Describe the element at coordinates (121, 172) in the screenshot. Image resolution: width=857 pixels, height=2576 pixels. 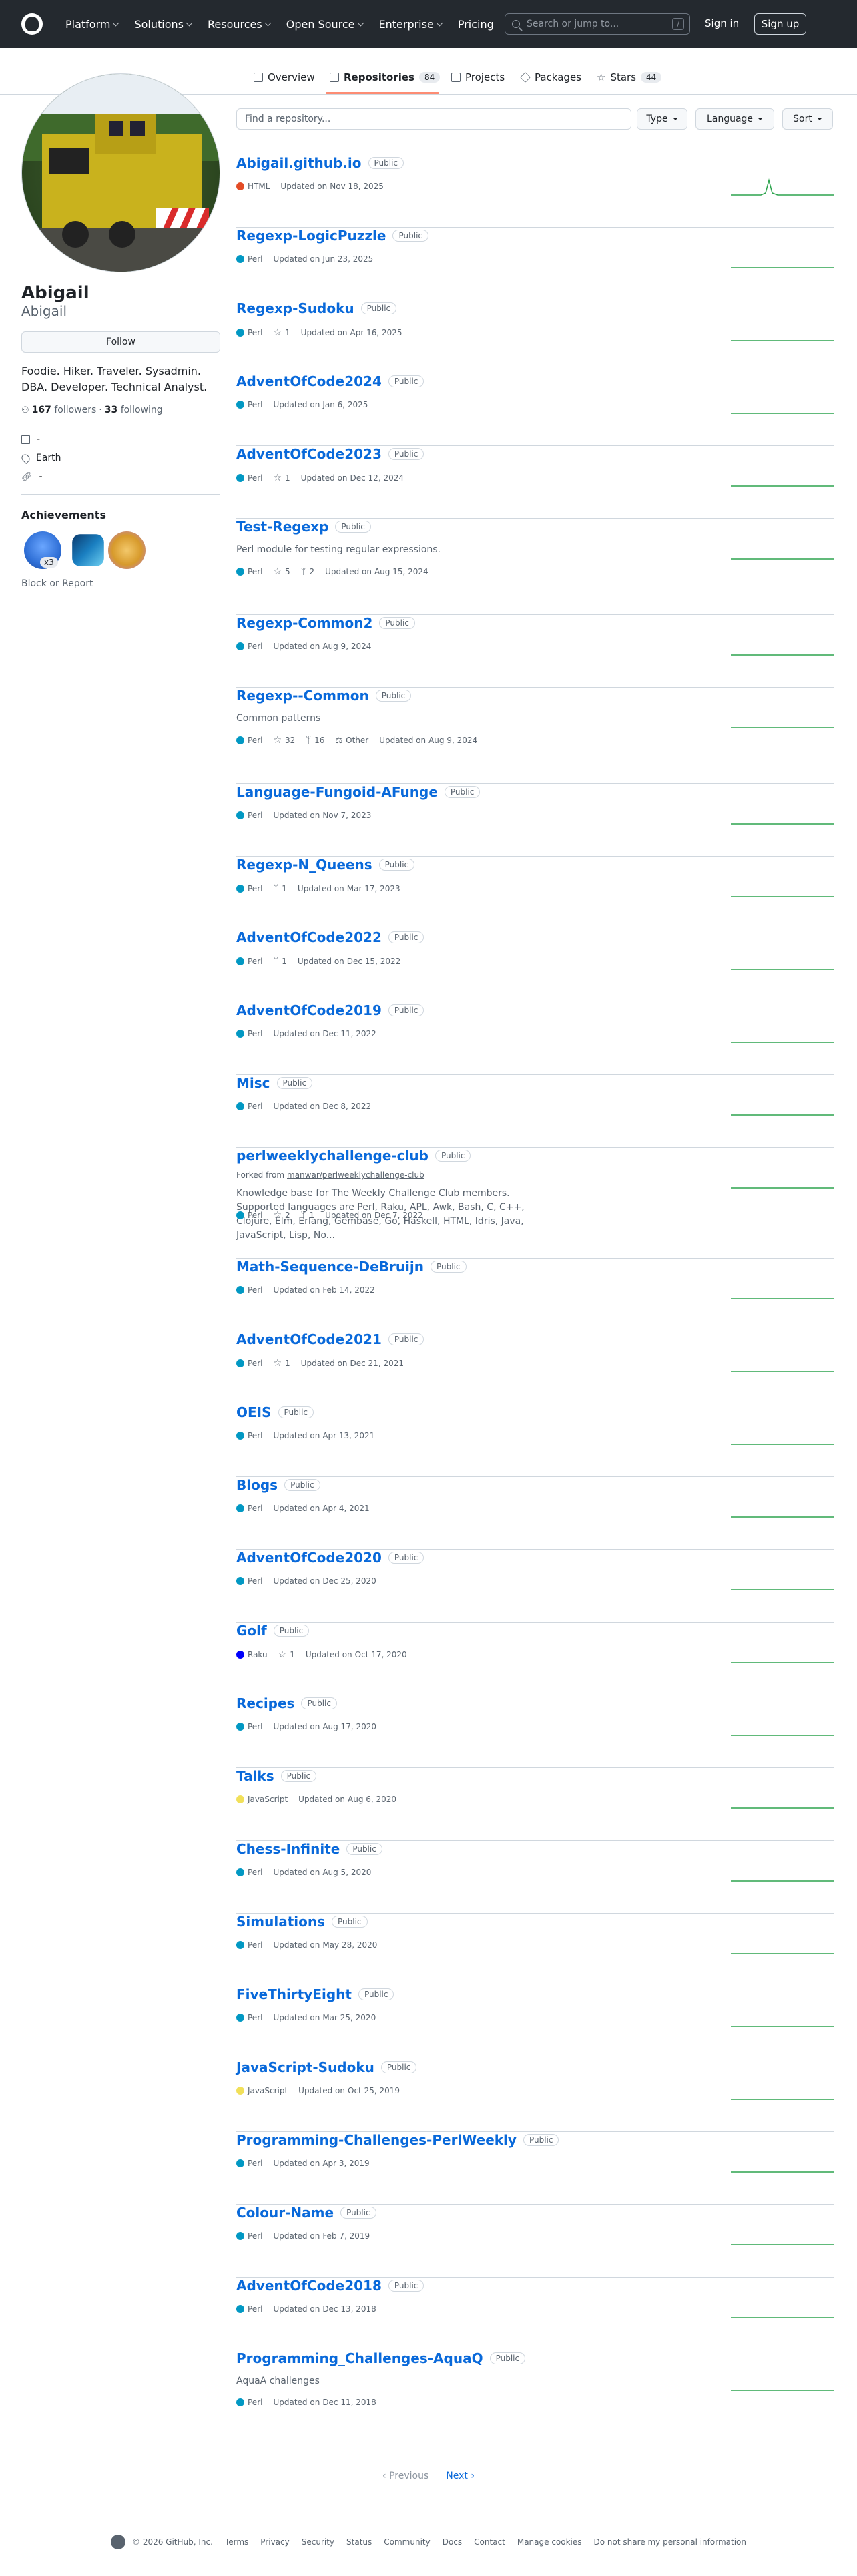
I see `avatar` at that location.